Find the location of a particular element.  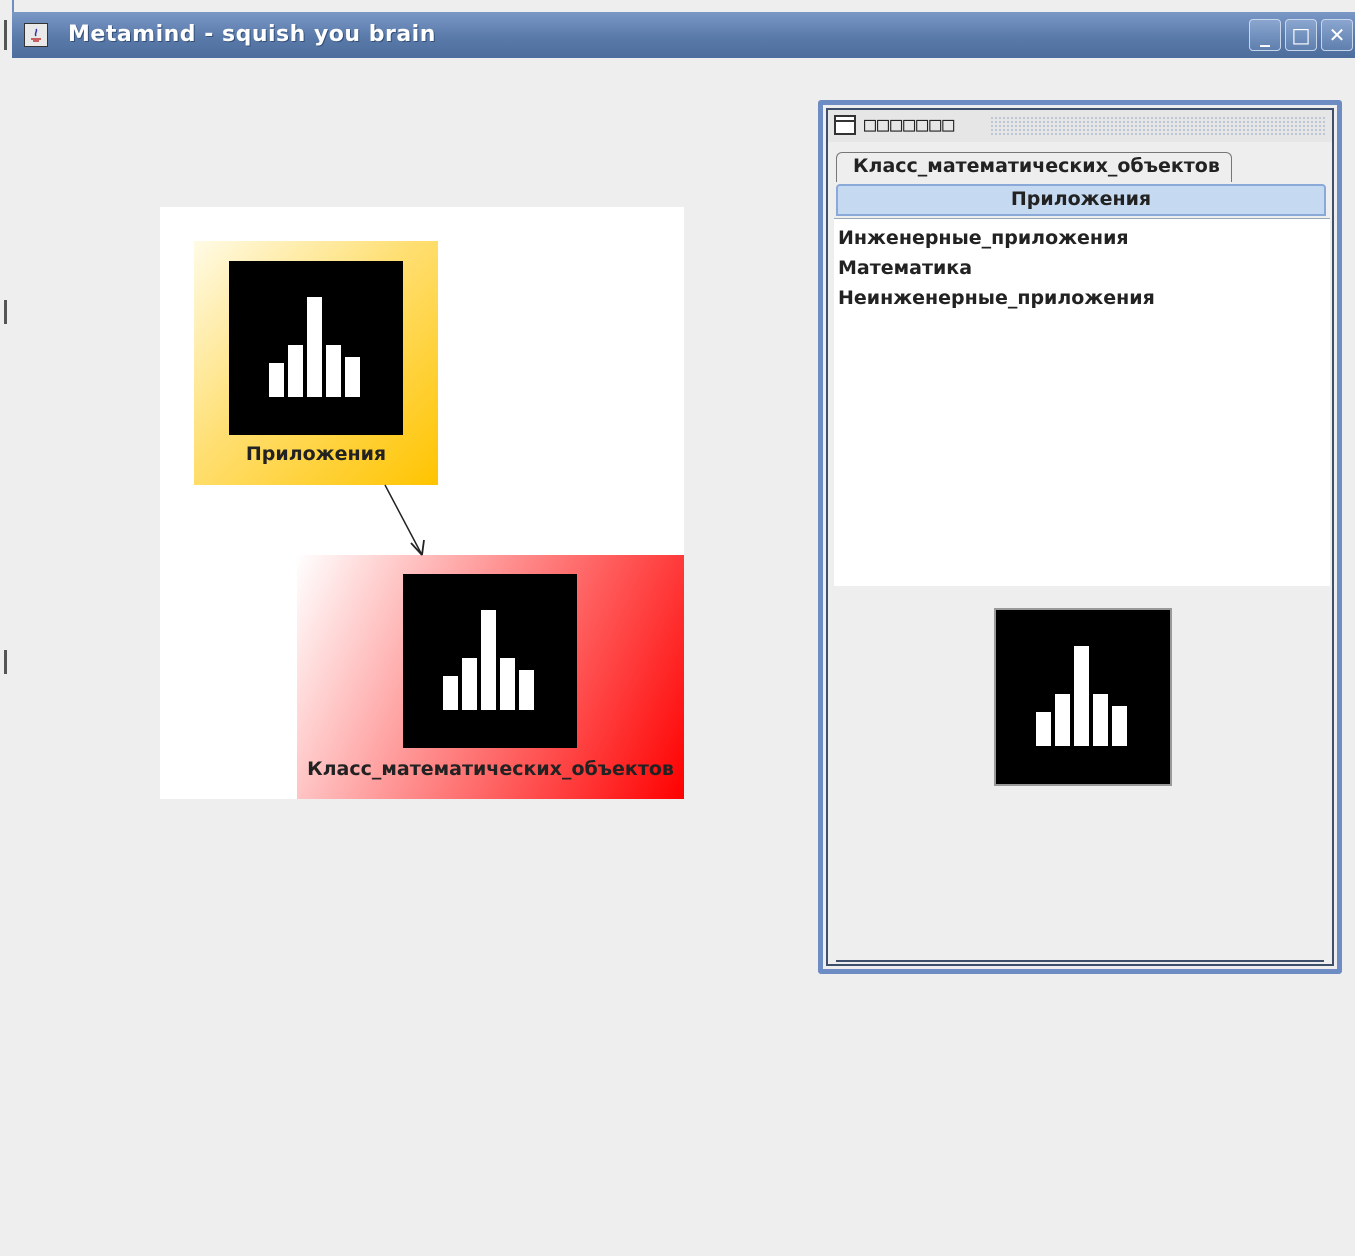

list-item: Неинженерные_приложения is located at coordinates (1082, 298).